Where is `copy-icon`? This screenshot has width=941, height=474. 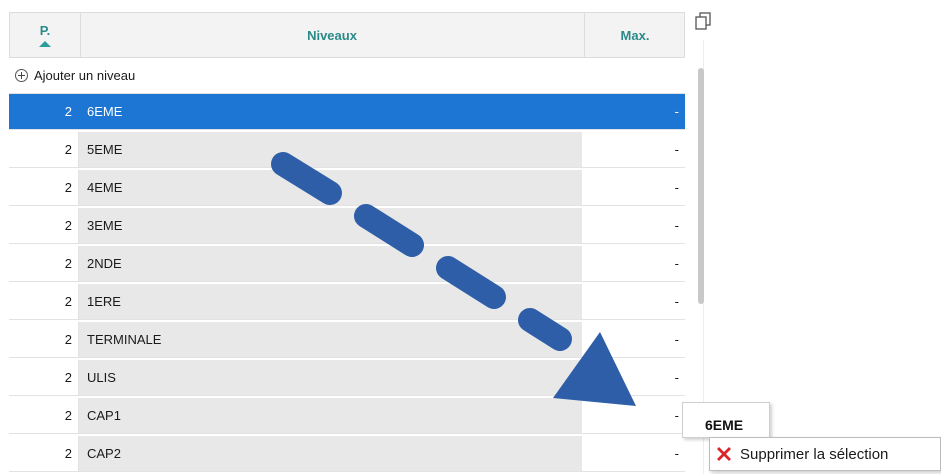
copy-icon is located at coordinates (703, 21).